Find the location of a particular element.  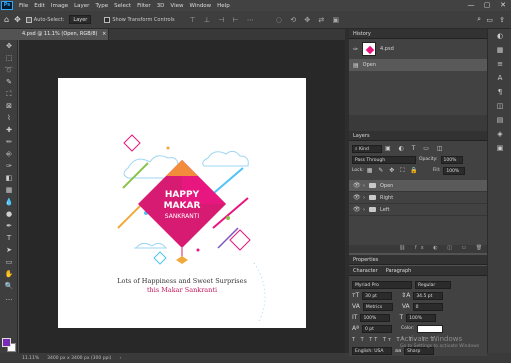

blur-icon: 💧 is located at coordinates (9, 202).